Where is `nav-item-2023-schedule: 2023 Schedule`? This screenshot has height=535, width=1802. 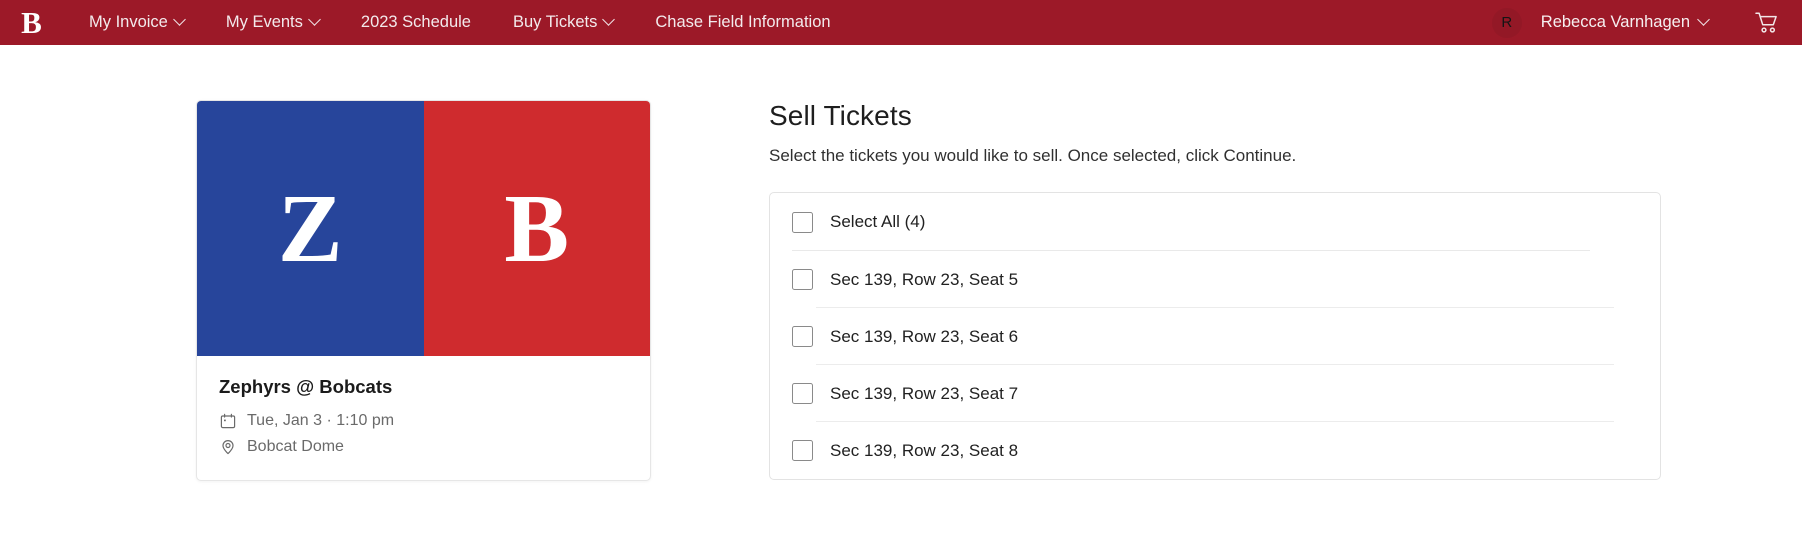
nav-item-2023-schedule: 2023 Schedule is located at coordinates (416, 22).